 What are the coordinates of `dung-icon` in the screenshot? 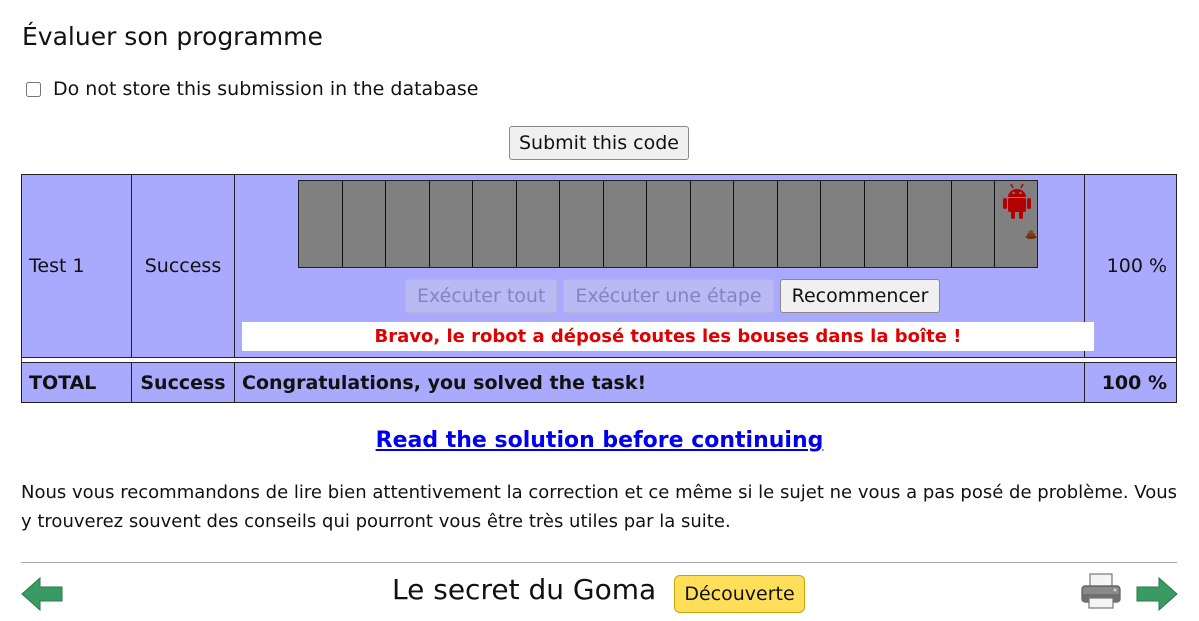 It's located at (1031, 234).